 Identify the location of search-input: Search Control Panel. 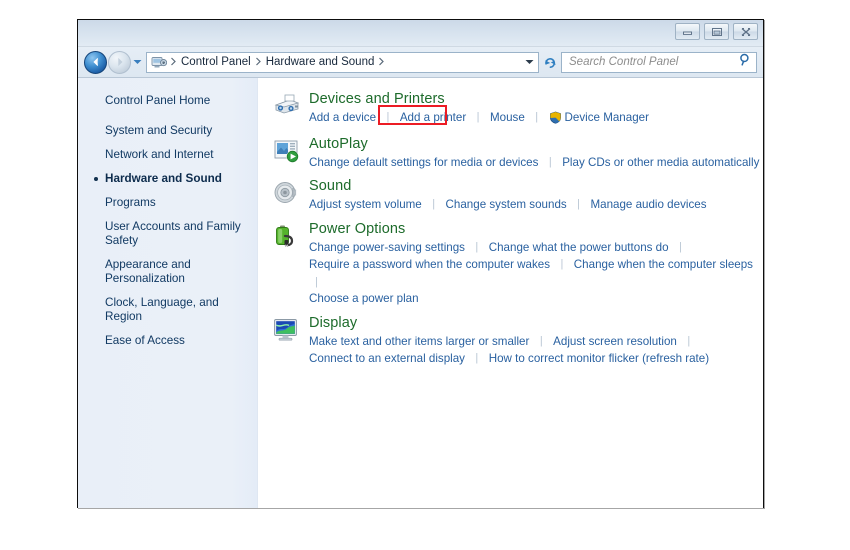
(659, 62).